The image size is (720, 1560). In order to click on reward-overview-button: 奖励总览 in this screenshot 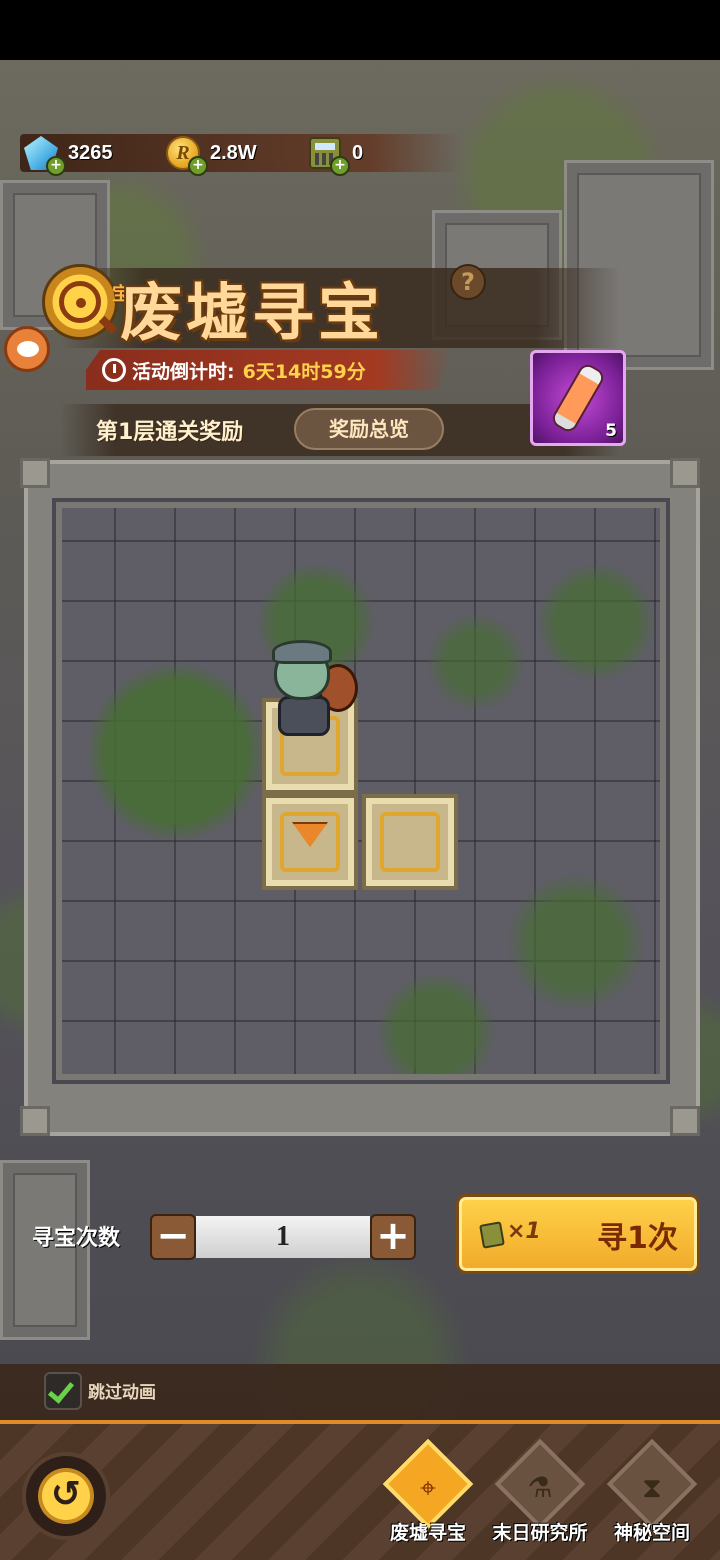, I will do `click(369, 429)`.